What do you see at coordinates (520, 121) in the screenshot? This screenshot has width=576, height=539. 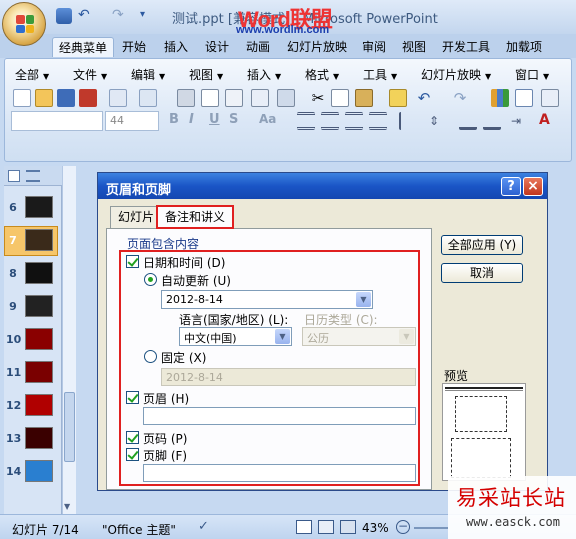 I see `indent-icon: ⇥` at bounding box center [520, 121].